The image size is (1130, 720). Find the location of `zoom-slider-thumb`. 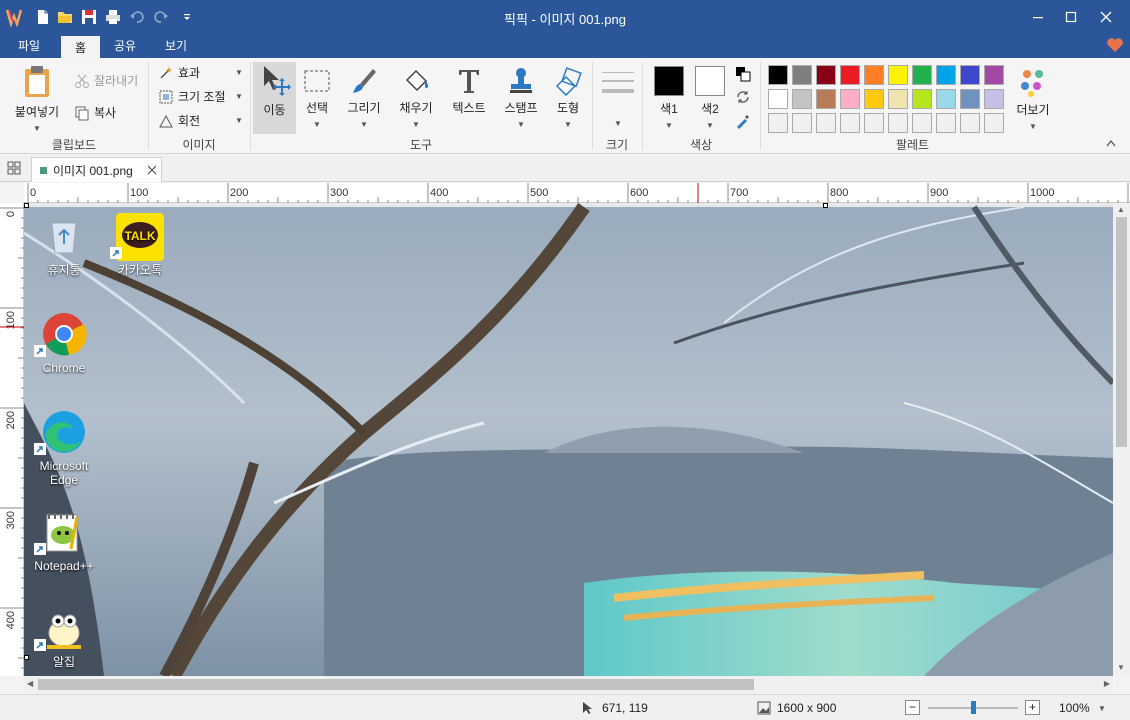

zoom-slider-thumb is located at coordinates (973, 707).